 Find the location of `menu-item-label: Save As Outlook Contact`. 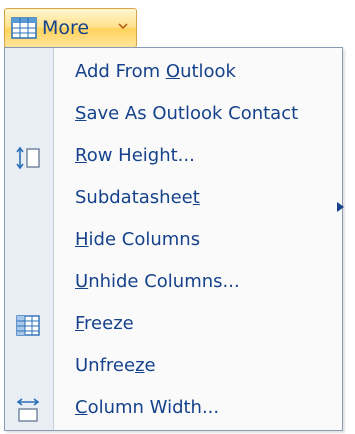

menu-item-label: Save As Outlook Contact is located at coordinates (187, 113).